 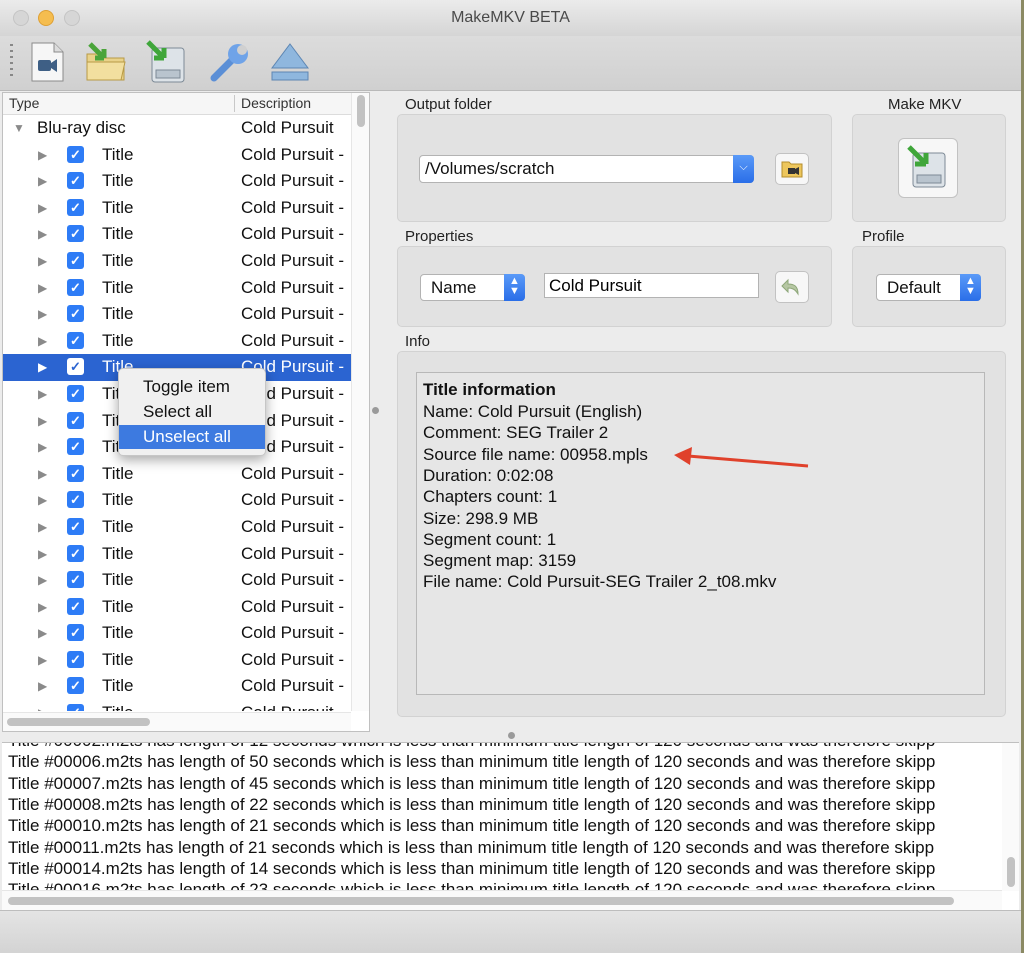 I want to click on context-menu-item: Toggle item, so click(x=192, y=387).